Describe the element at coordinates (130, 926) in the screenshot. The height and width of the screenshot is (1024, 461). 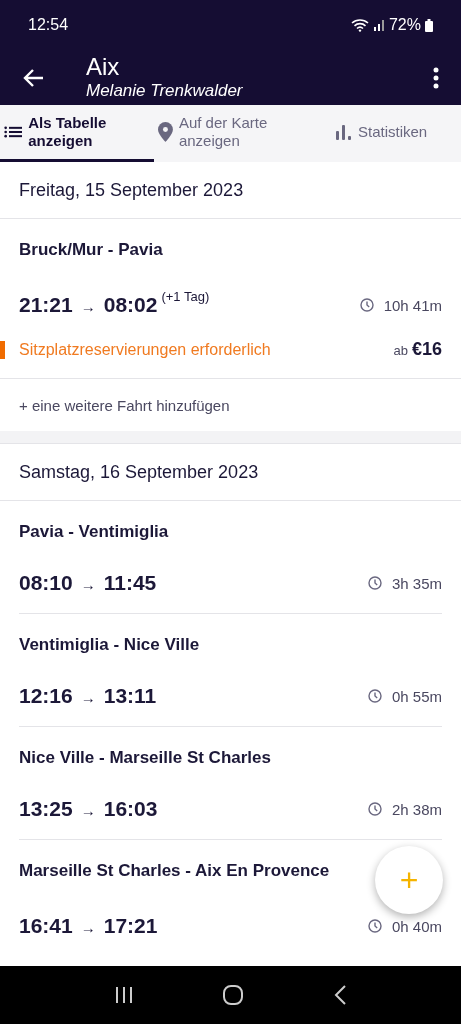
I see `arrival-time: 17:21` at that location.